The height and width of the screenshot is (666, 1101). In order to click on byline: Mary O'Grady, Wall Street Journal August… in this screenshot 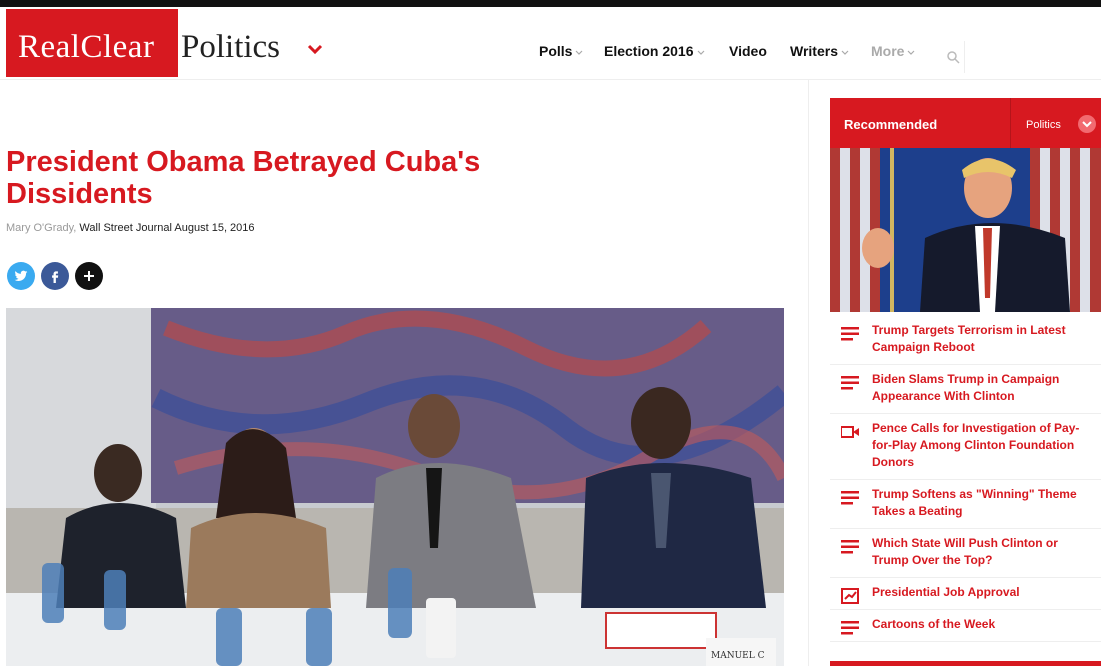, I will do `click(130, 228)`.